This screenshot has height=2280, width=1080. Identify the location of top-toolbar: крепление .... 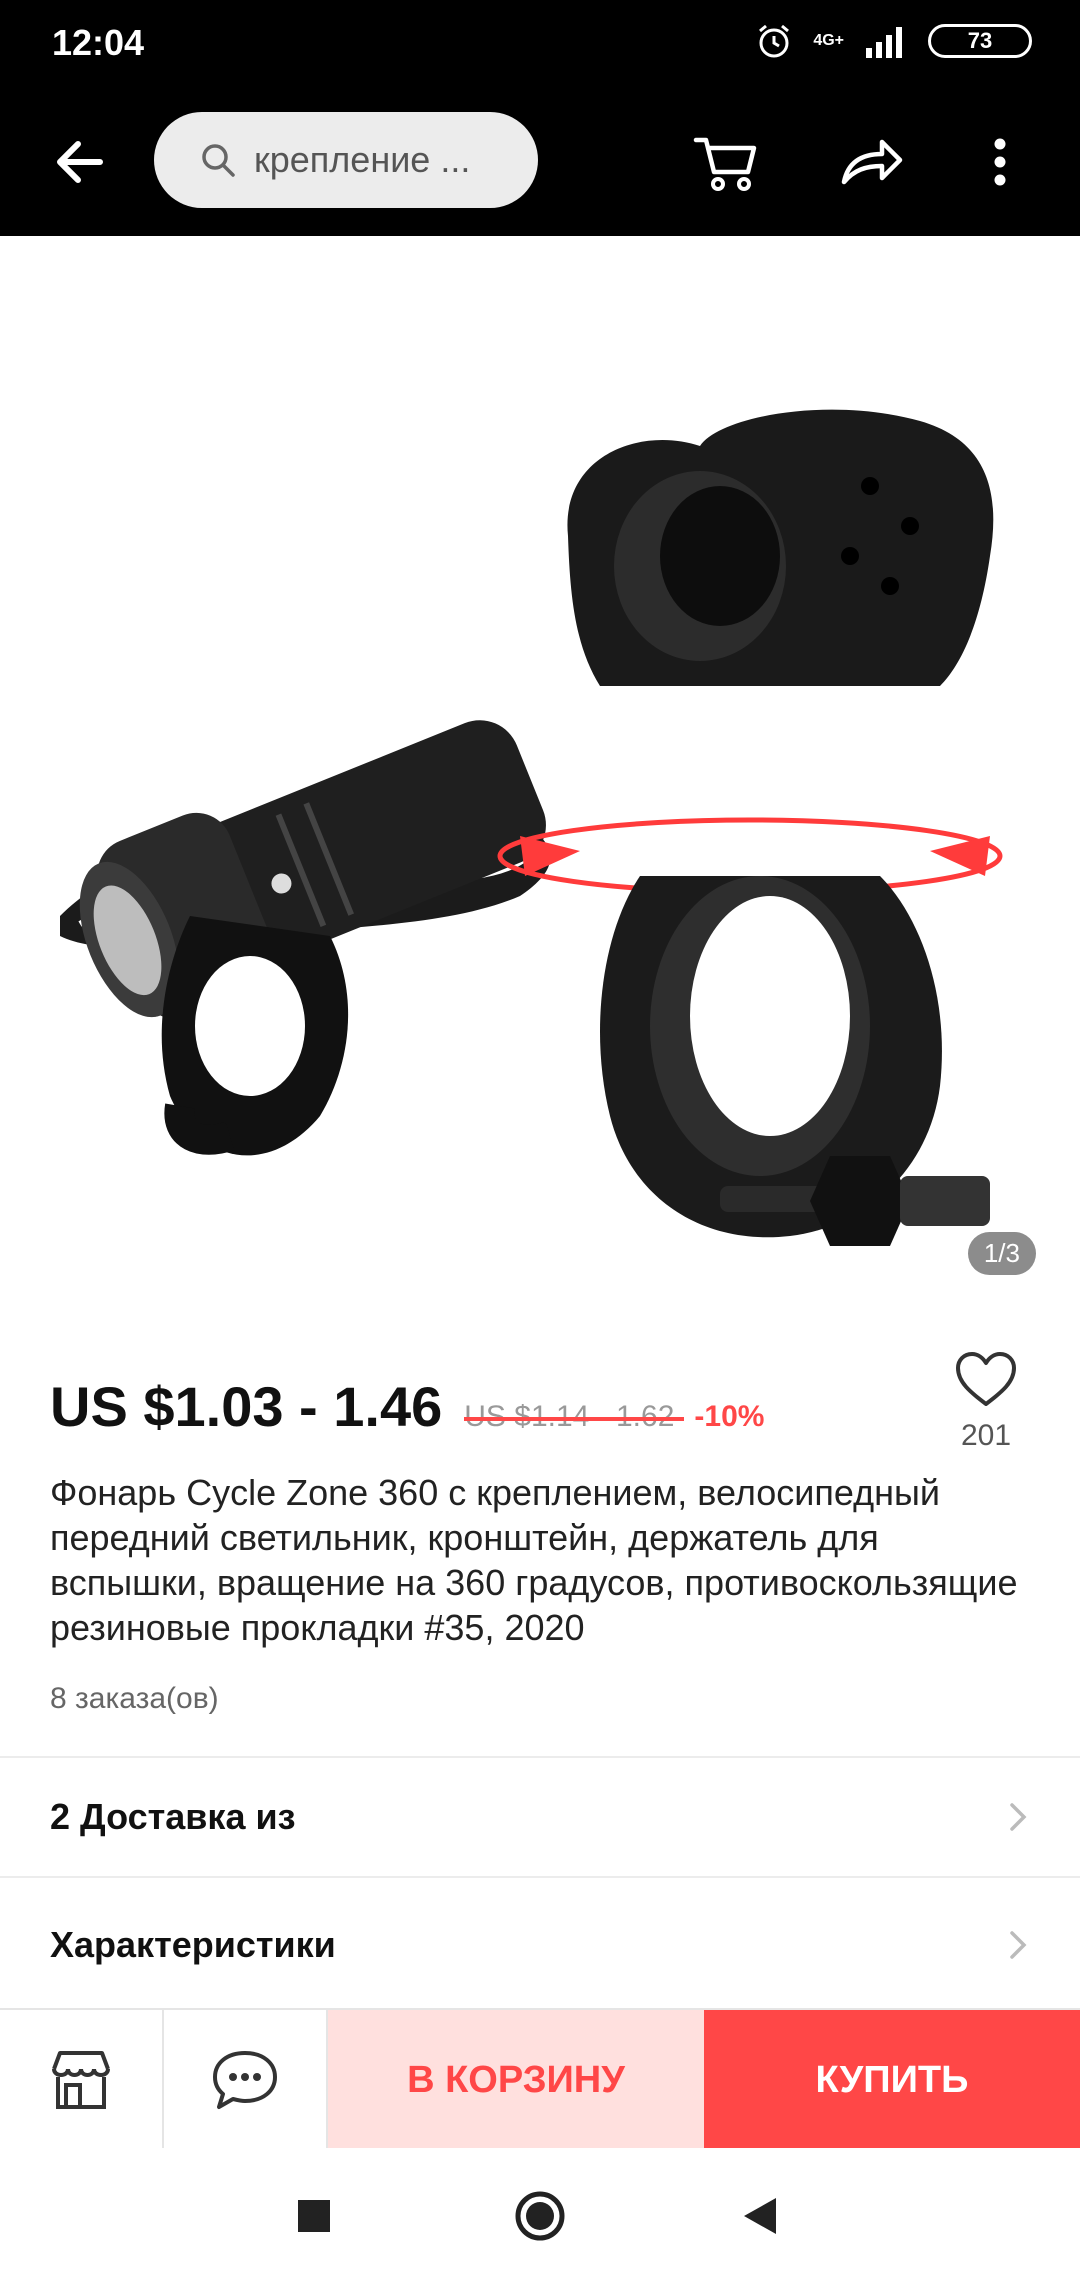
(540, 163).